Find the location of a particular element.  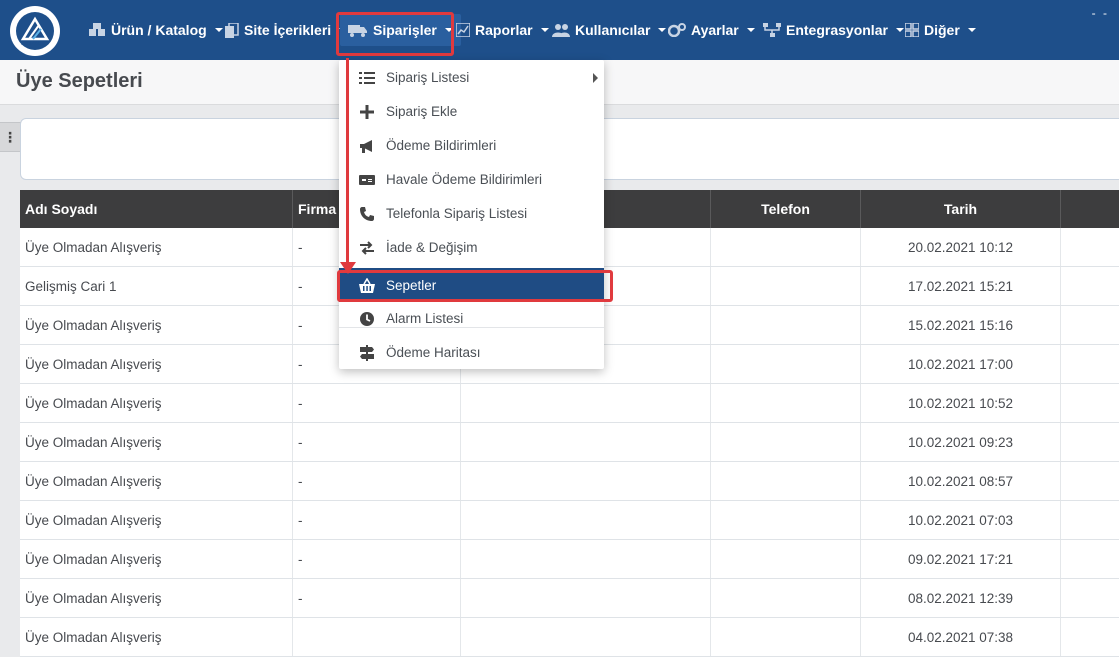

cell-date: 04.02.2021 07:38 is located at coordinates (961, 637).